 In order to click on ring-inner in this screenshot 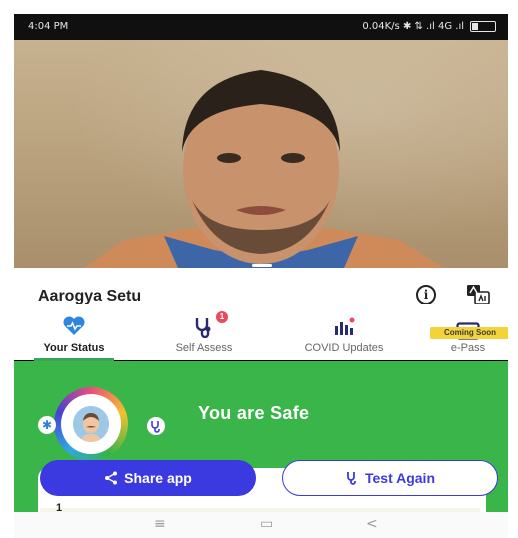, I will do `click(91, 424)`.